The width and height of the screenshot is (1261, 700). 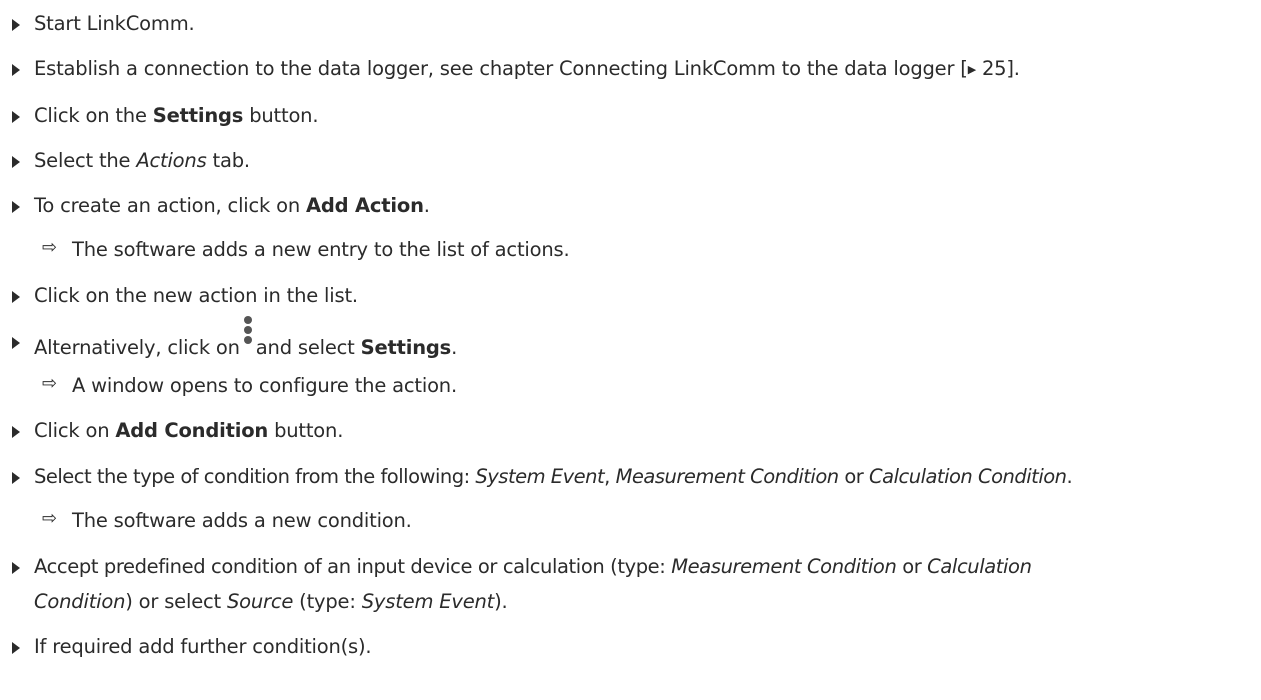 What do you see at coordinates (176, 115) in the screenshot?
I see `step-text: Click on the Settings button.` at bounding box center [176, 115].